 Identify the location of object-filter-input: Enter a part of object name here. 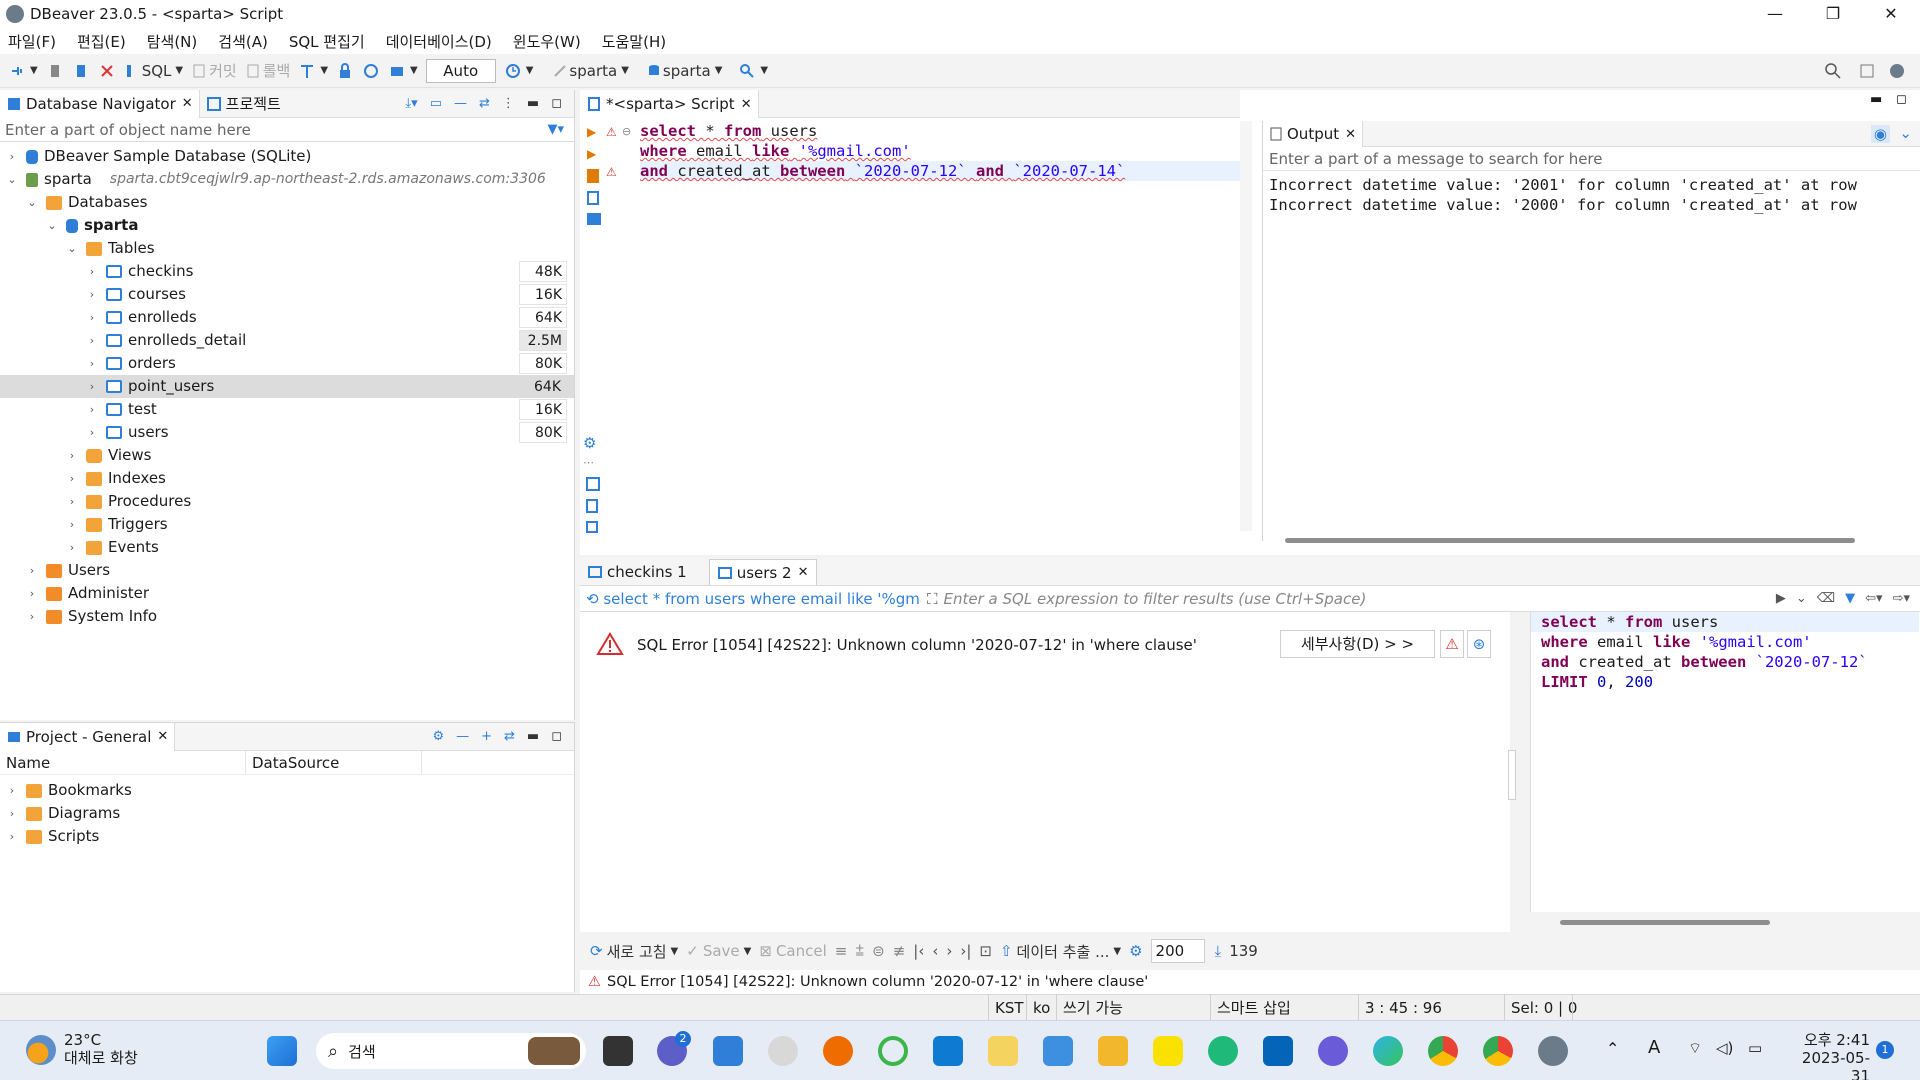
(287, 130).